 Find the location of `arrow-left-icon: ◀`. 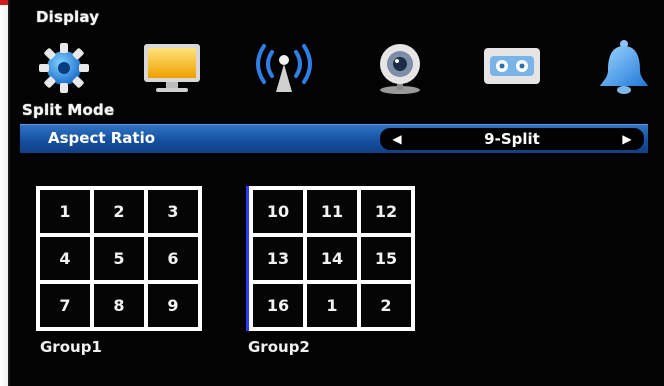

arrow-left-icon: ◀ is located at coordinates (397, 139).